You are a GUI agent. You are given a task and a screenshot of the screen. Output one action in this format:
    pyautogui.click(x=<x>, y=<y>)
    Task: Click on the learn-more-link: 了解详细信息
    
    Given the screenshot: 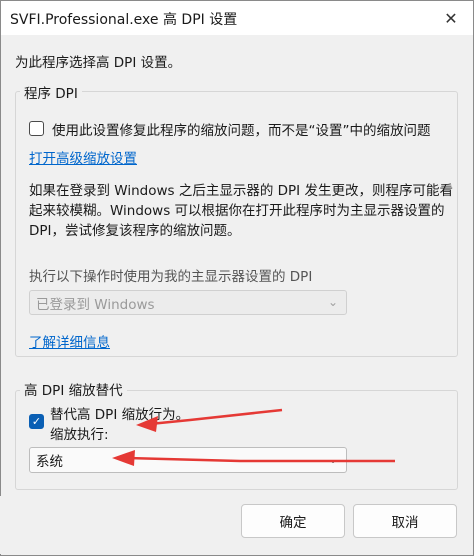 What is the action you would take?
    pyautogui.click(x=69, y=341)
    